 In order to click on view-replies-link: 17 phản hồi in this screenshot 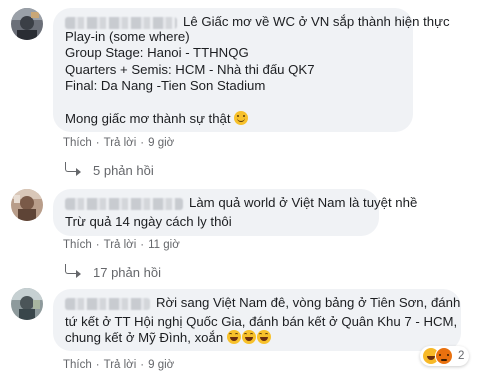, I will do `click(113, 272)`.